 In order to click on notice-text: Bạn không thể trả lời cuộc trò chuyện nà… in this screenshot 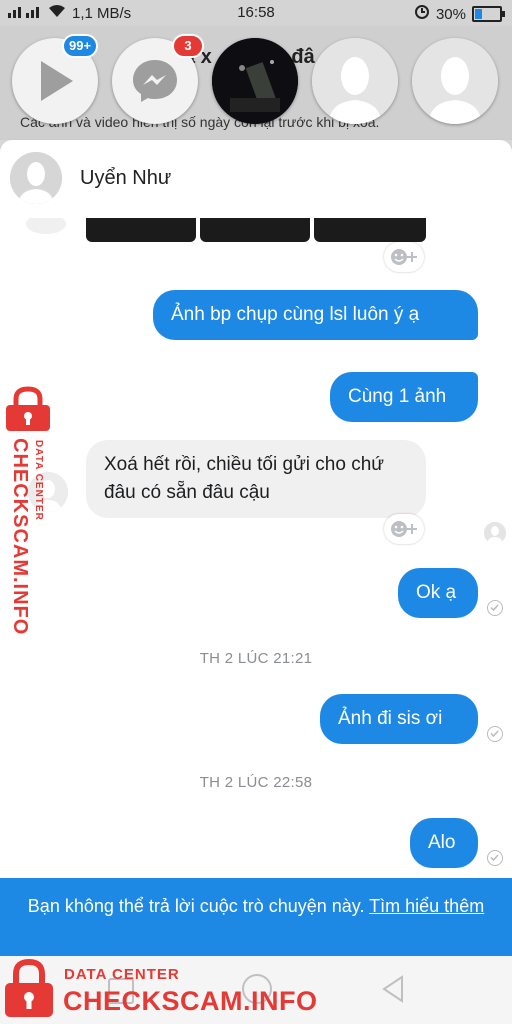, I will do `click(196, 906)`.